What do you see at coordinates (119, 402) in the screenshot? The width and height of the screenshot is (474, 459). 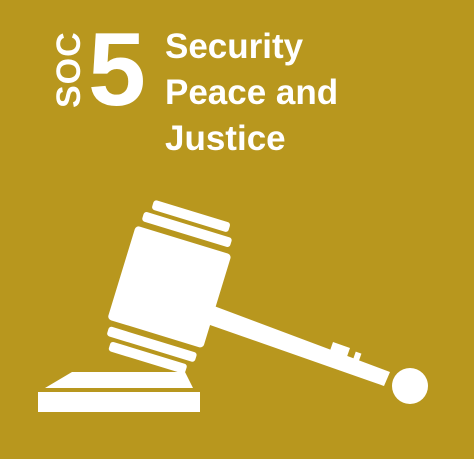 I see `gavel-block-base` at bounding box center [119, 402].